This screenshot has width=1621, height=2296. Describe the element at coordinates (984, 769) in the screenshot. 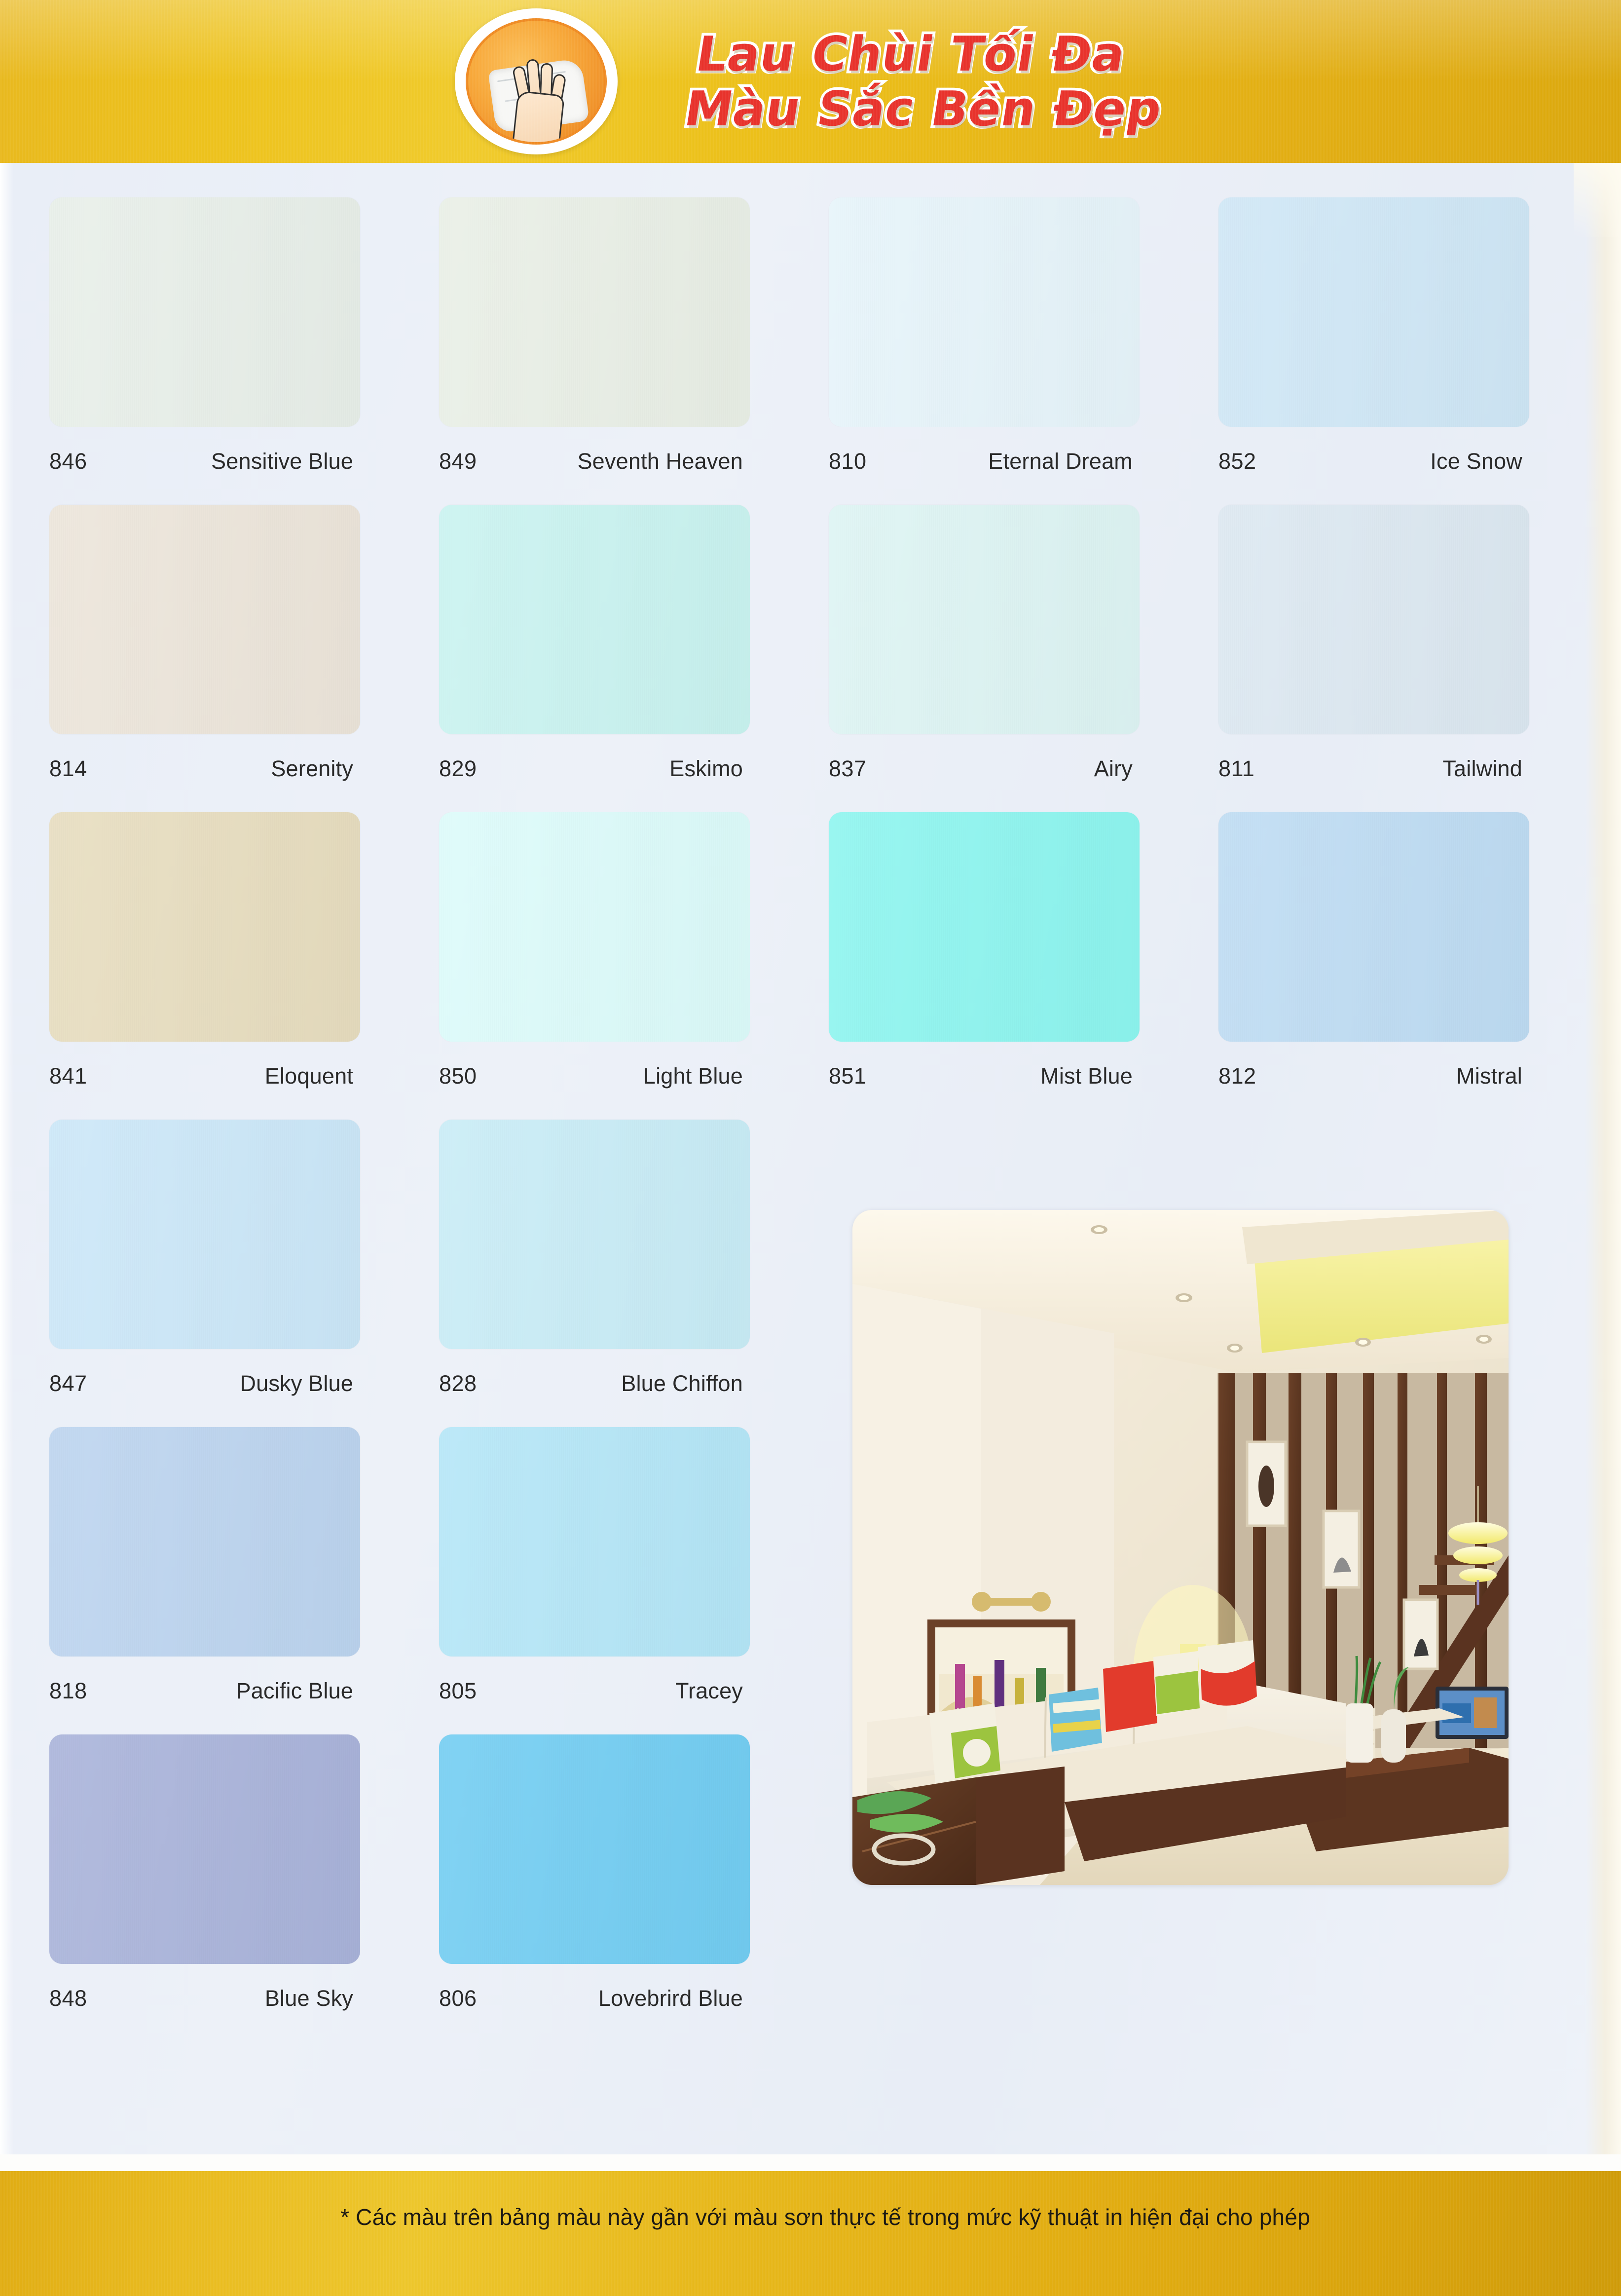

I see `swatch-caption: 837 Airy` at that location.